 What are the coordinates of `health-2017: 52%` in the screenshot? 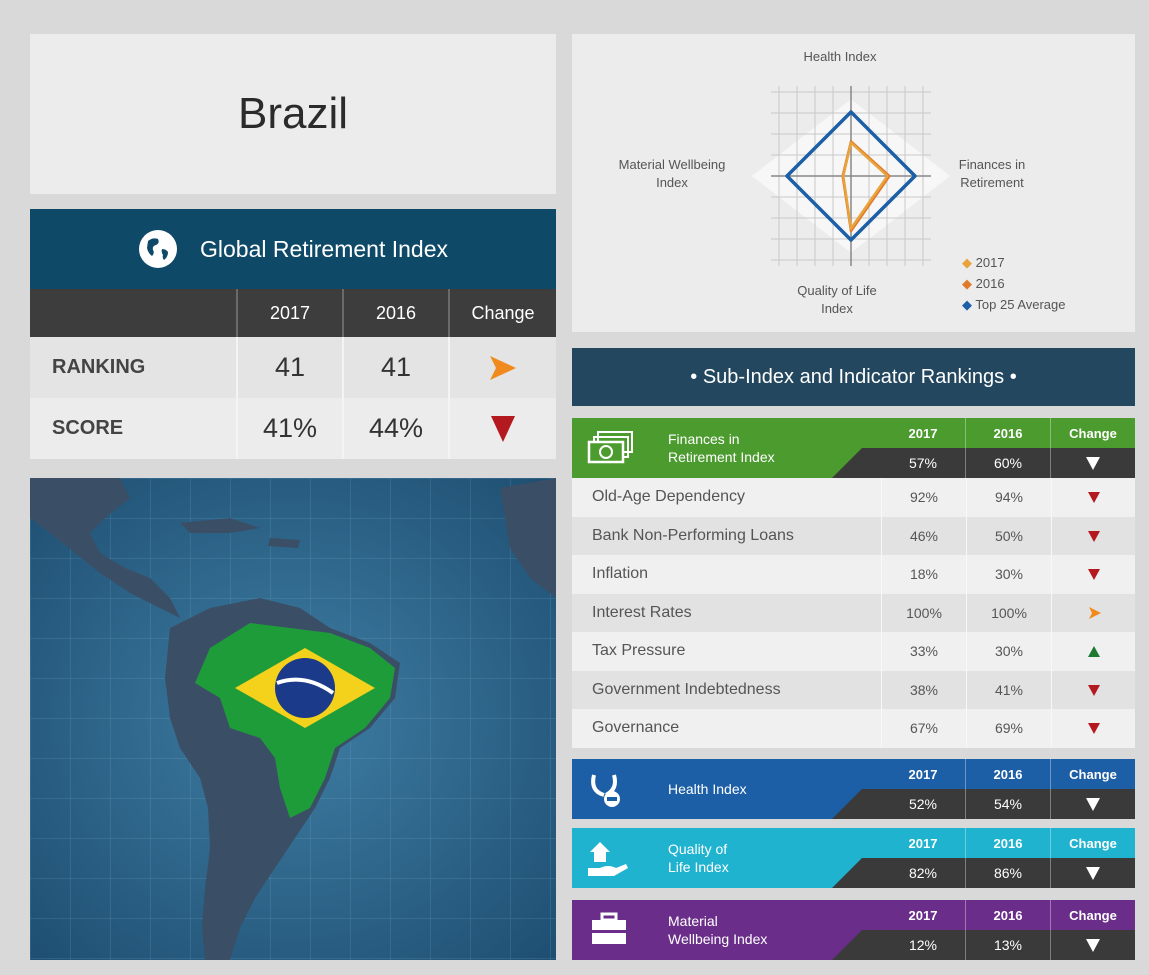 It's located at (923, 804).